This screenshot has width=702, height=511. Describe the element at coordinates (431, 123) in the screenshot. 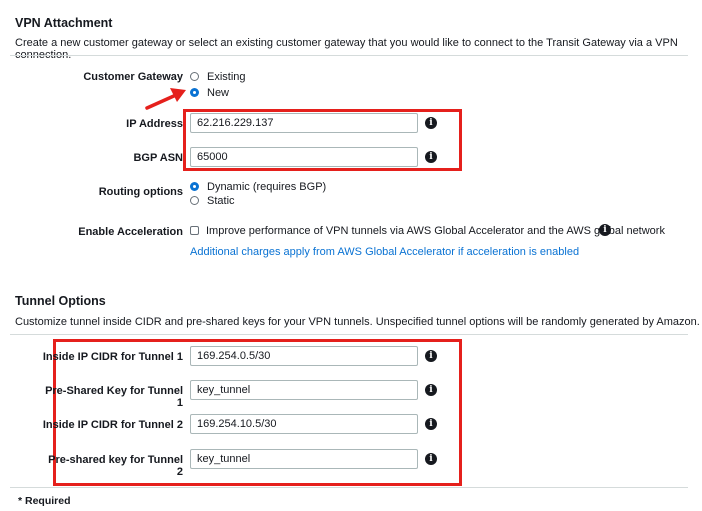

I see `ip-info-icon: i` at that location.